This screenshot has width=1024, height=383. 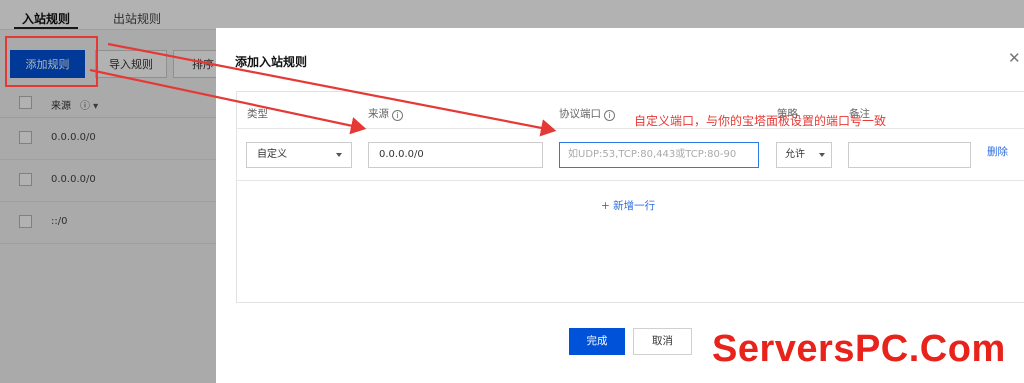 I want to click on add-row-link: + 新增一行, so click(x=628, y=205).